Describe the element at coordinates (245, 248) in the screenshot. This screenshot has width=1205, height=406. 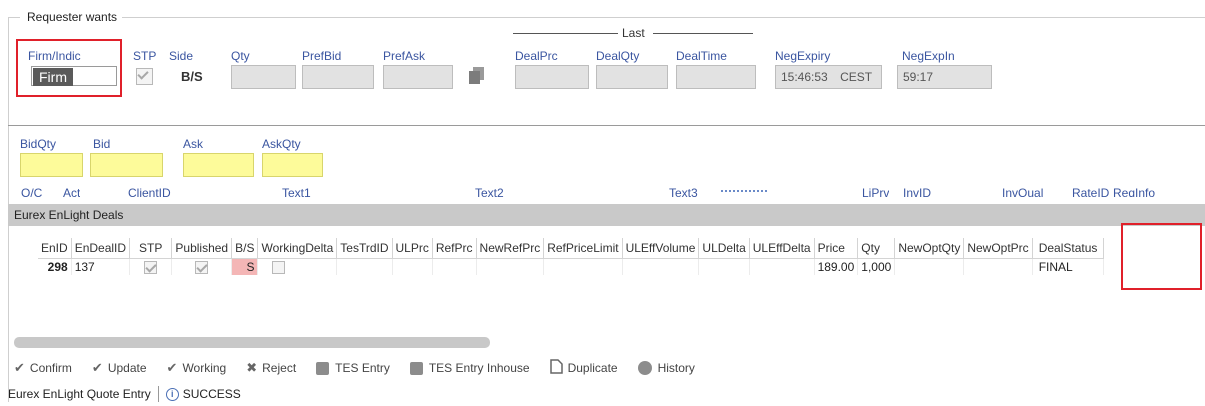
I see `col-bs: B/S` at that location.